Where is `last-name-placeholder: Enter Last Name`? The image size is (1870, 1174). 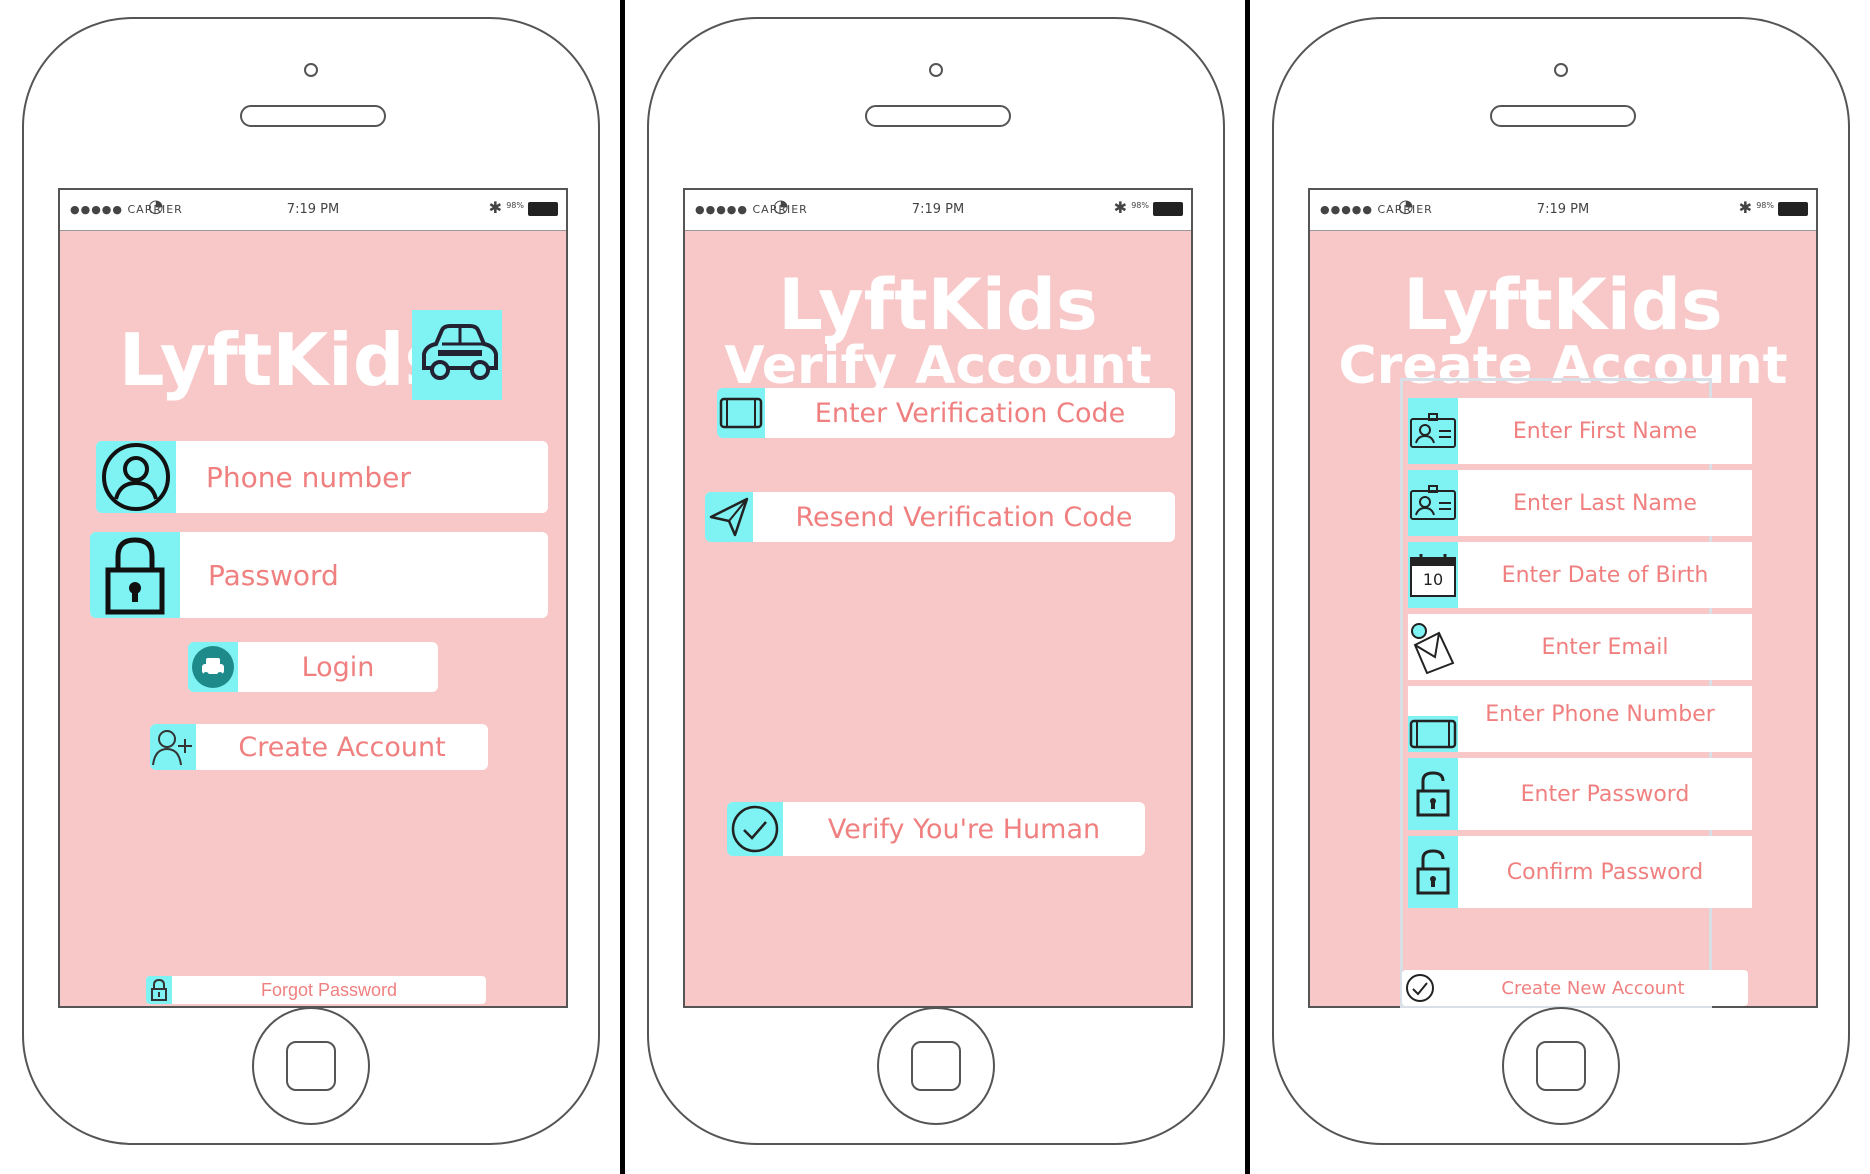 last-name-placeholder: Enter Last Name is located at coordinates (1605, 503).